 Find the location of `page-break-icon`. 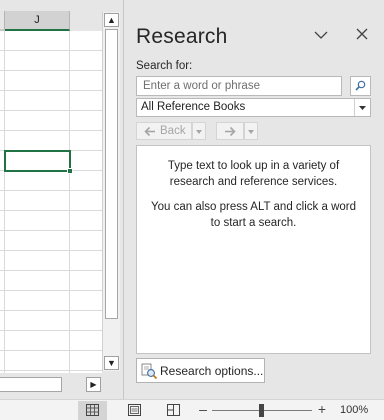

page-break-icon is located at coordinates (173, 410).